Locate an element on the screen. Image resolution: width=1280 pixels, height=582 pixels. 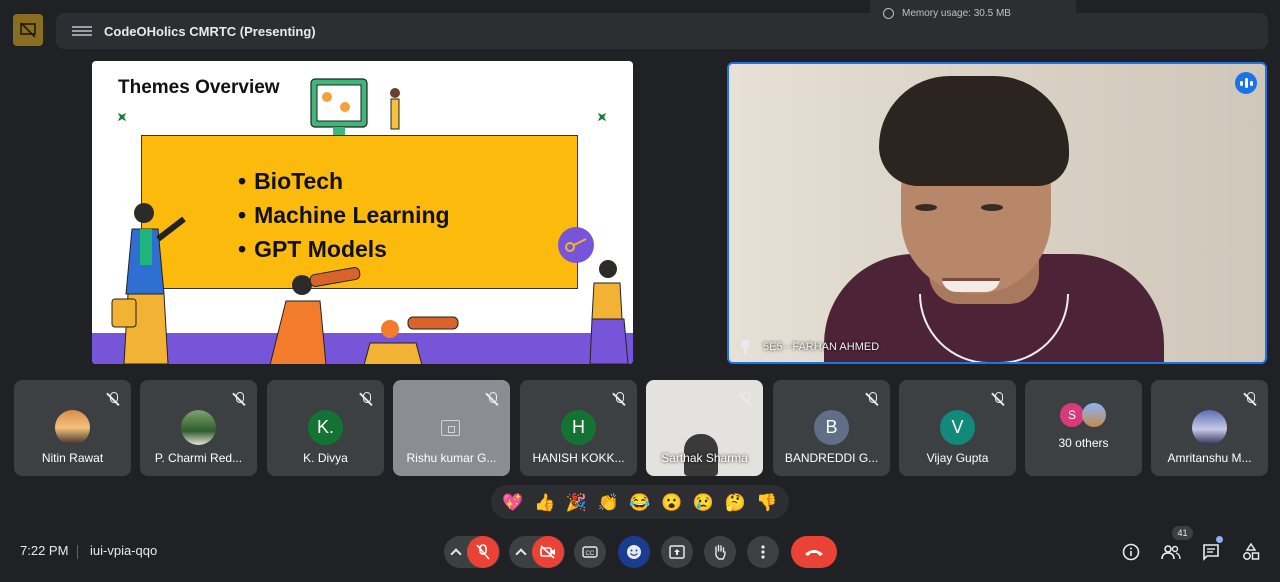
memory-label: Memory usage: is located at coordinates (936, 13).